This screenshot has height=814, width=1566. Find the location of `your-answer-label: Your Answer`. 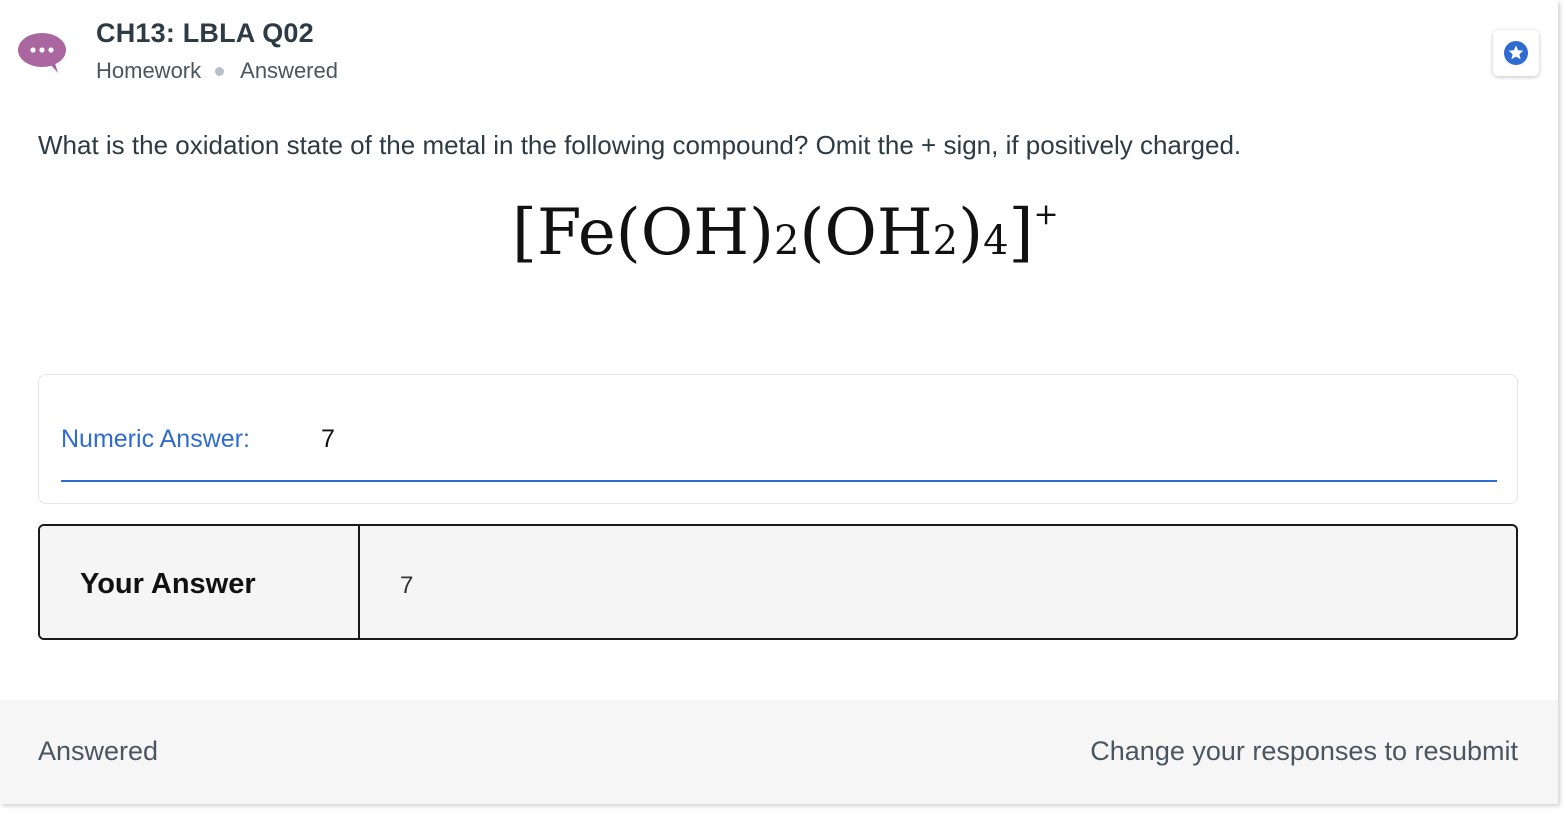

your-answer-label: Your Answer is located at coordinates (168, 584).